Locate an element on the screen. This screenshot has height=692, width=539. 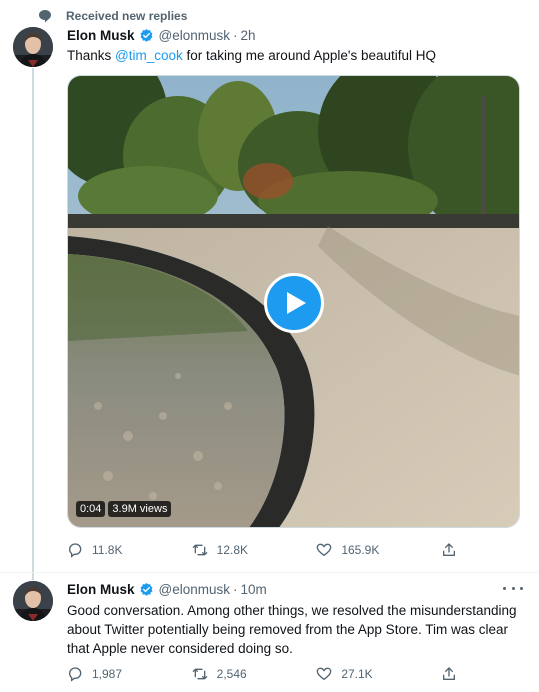
more-options-icon is located at coordinates (513, 588).